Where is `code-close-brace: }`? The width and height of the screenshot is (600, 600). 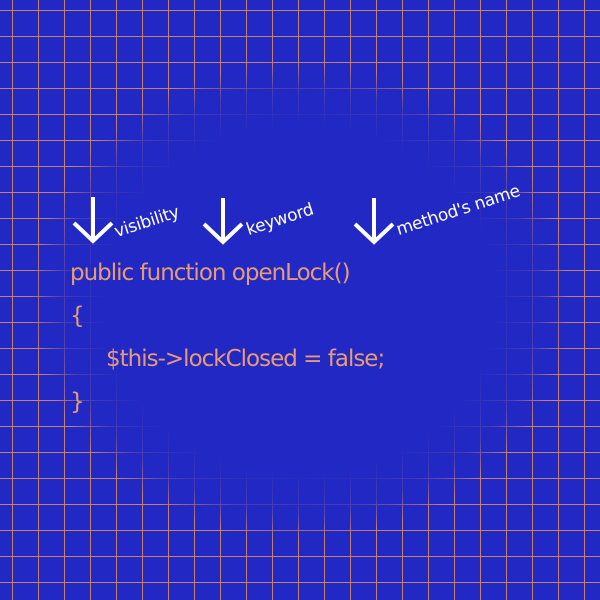 code-close-brace: } is located at coordinates (77, 402).